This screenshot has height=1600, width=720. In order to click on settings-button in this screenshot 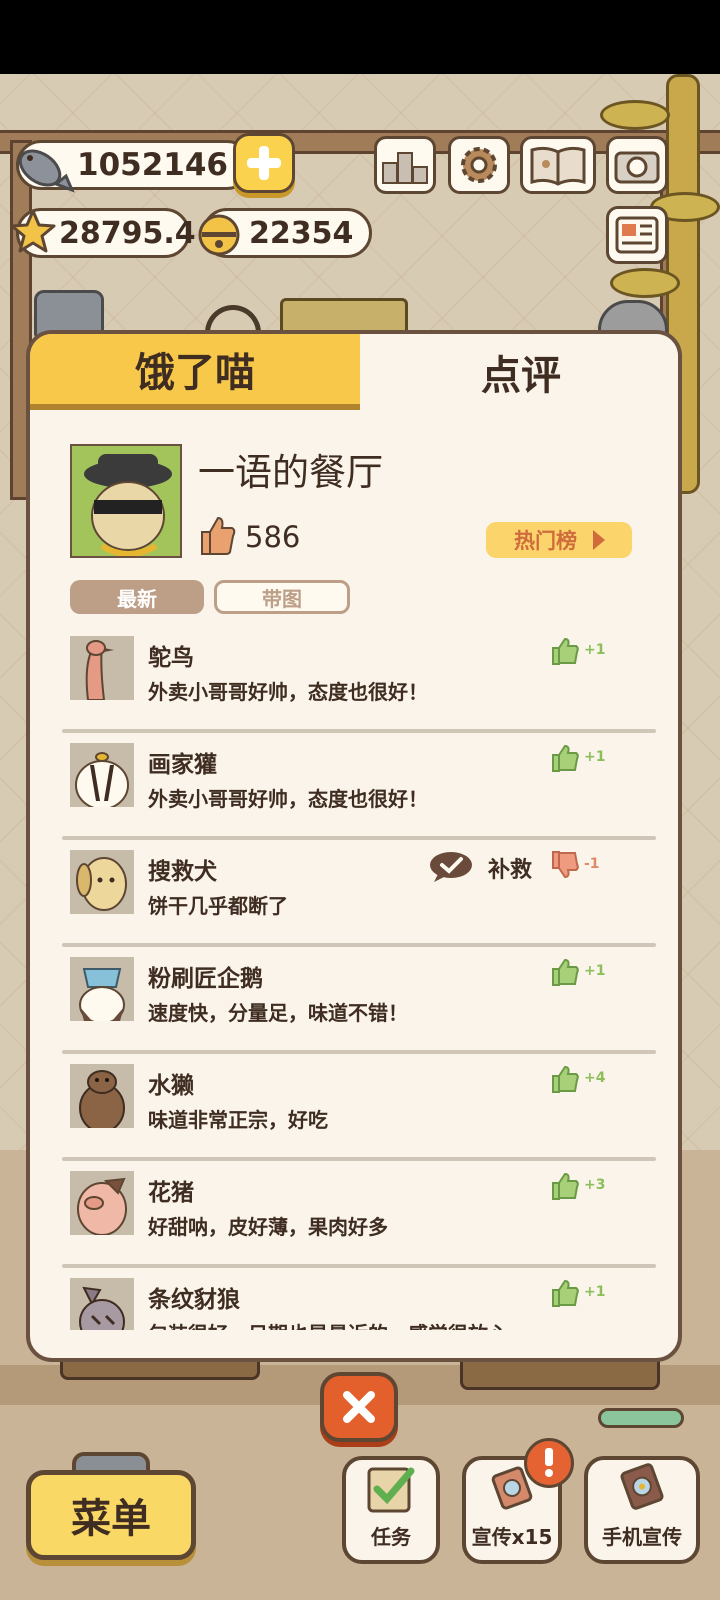, I will do `click(479, 165)`.